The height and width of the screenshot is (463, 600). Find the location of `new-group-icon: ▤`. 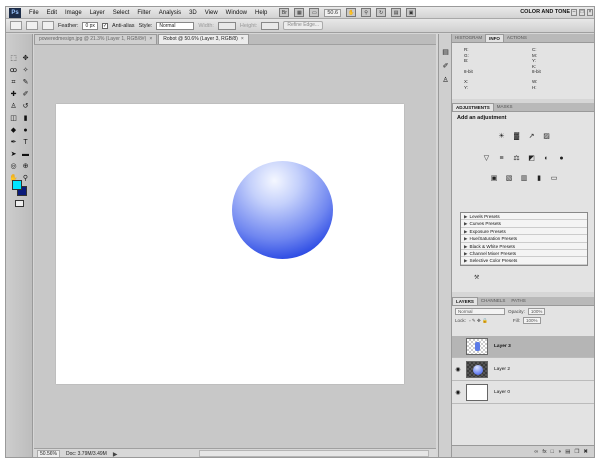

new-group-icon: ▤ is located at coordinates (567, 452).